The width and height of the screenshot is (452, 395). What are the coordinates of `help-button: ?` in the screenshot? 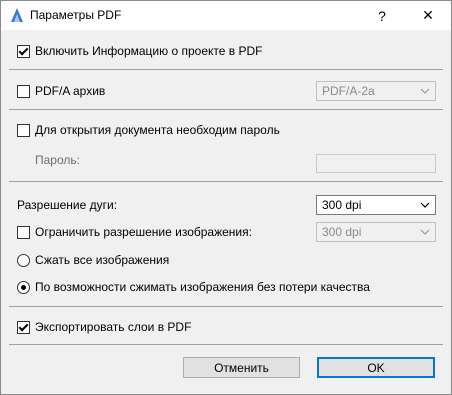 It's located at (382, 15).